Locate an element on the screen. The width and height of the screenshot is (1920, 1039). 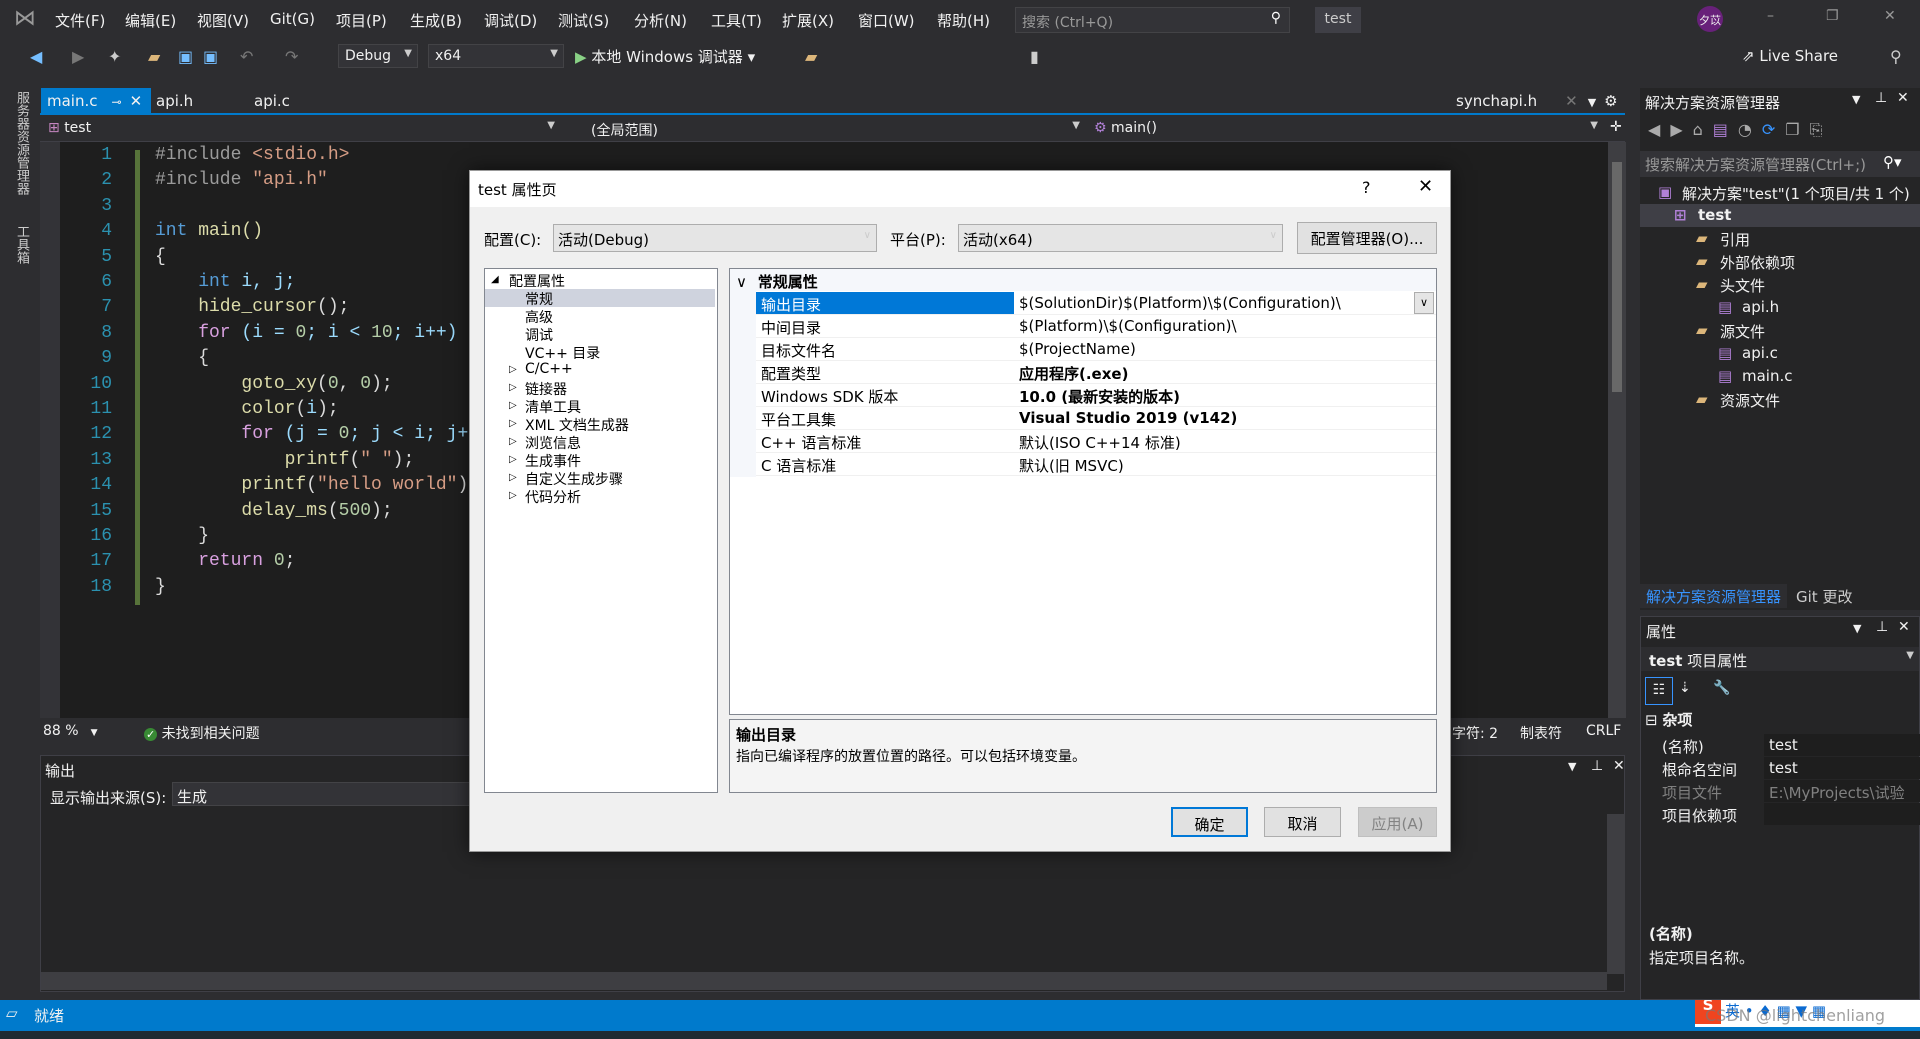
menu-item: 帮助(H) is located at coordinates (963, 20).